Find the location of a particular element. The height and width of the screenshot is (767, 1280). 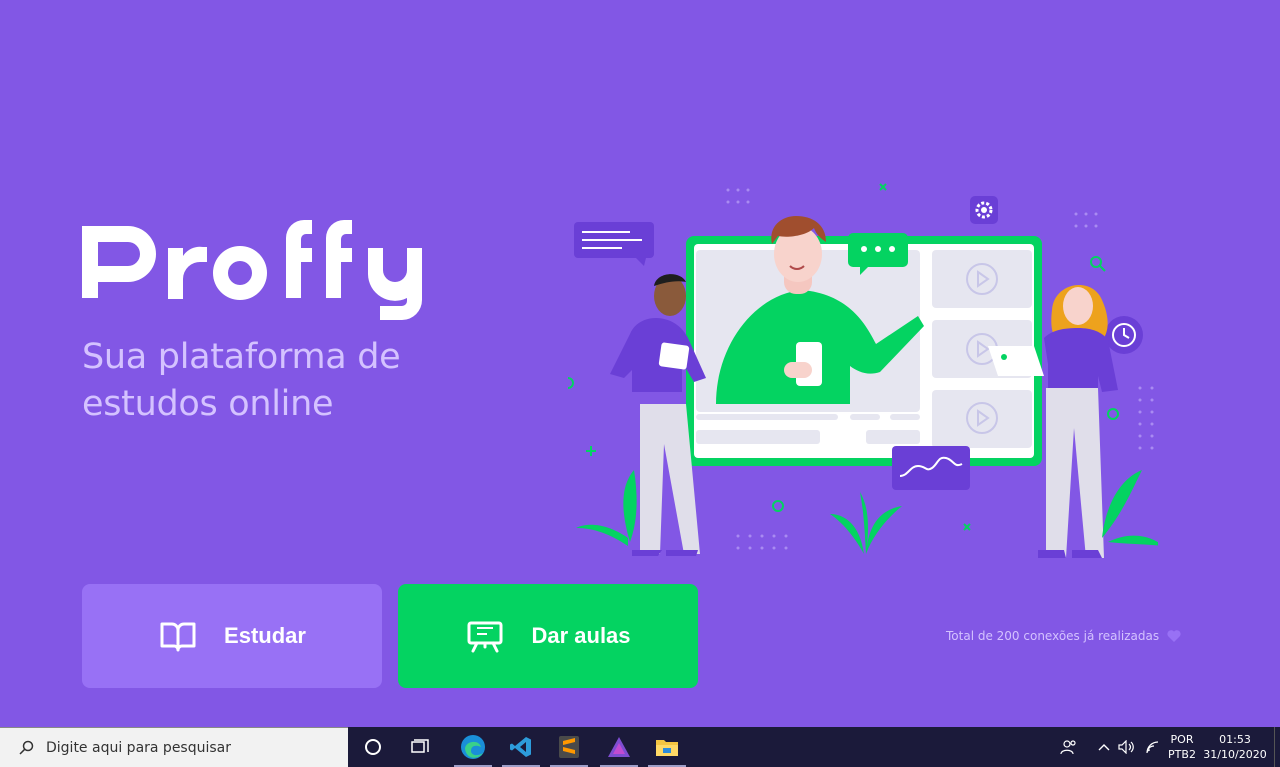

presentation-board-icon is located at coordinates (485, 637).